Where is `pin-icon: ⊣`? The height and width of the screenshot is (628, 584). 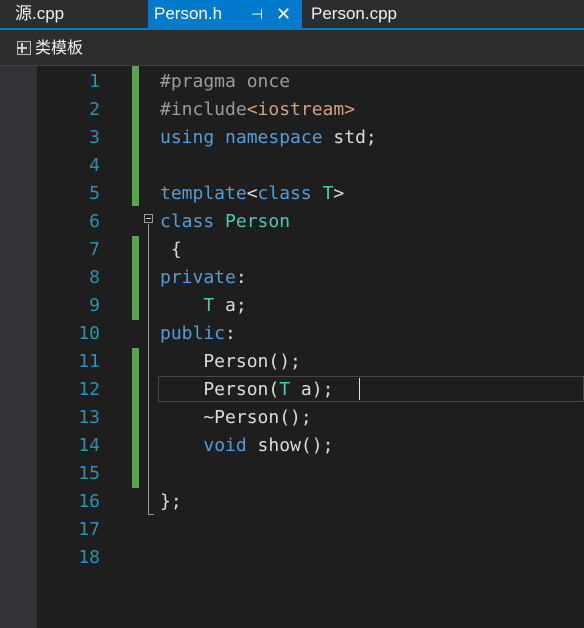
pin-icon: ⊣ is located at coordinates (257, 14).